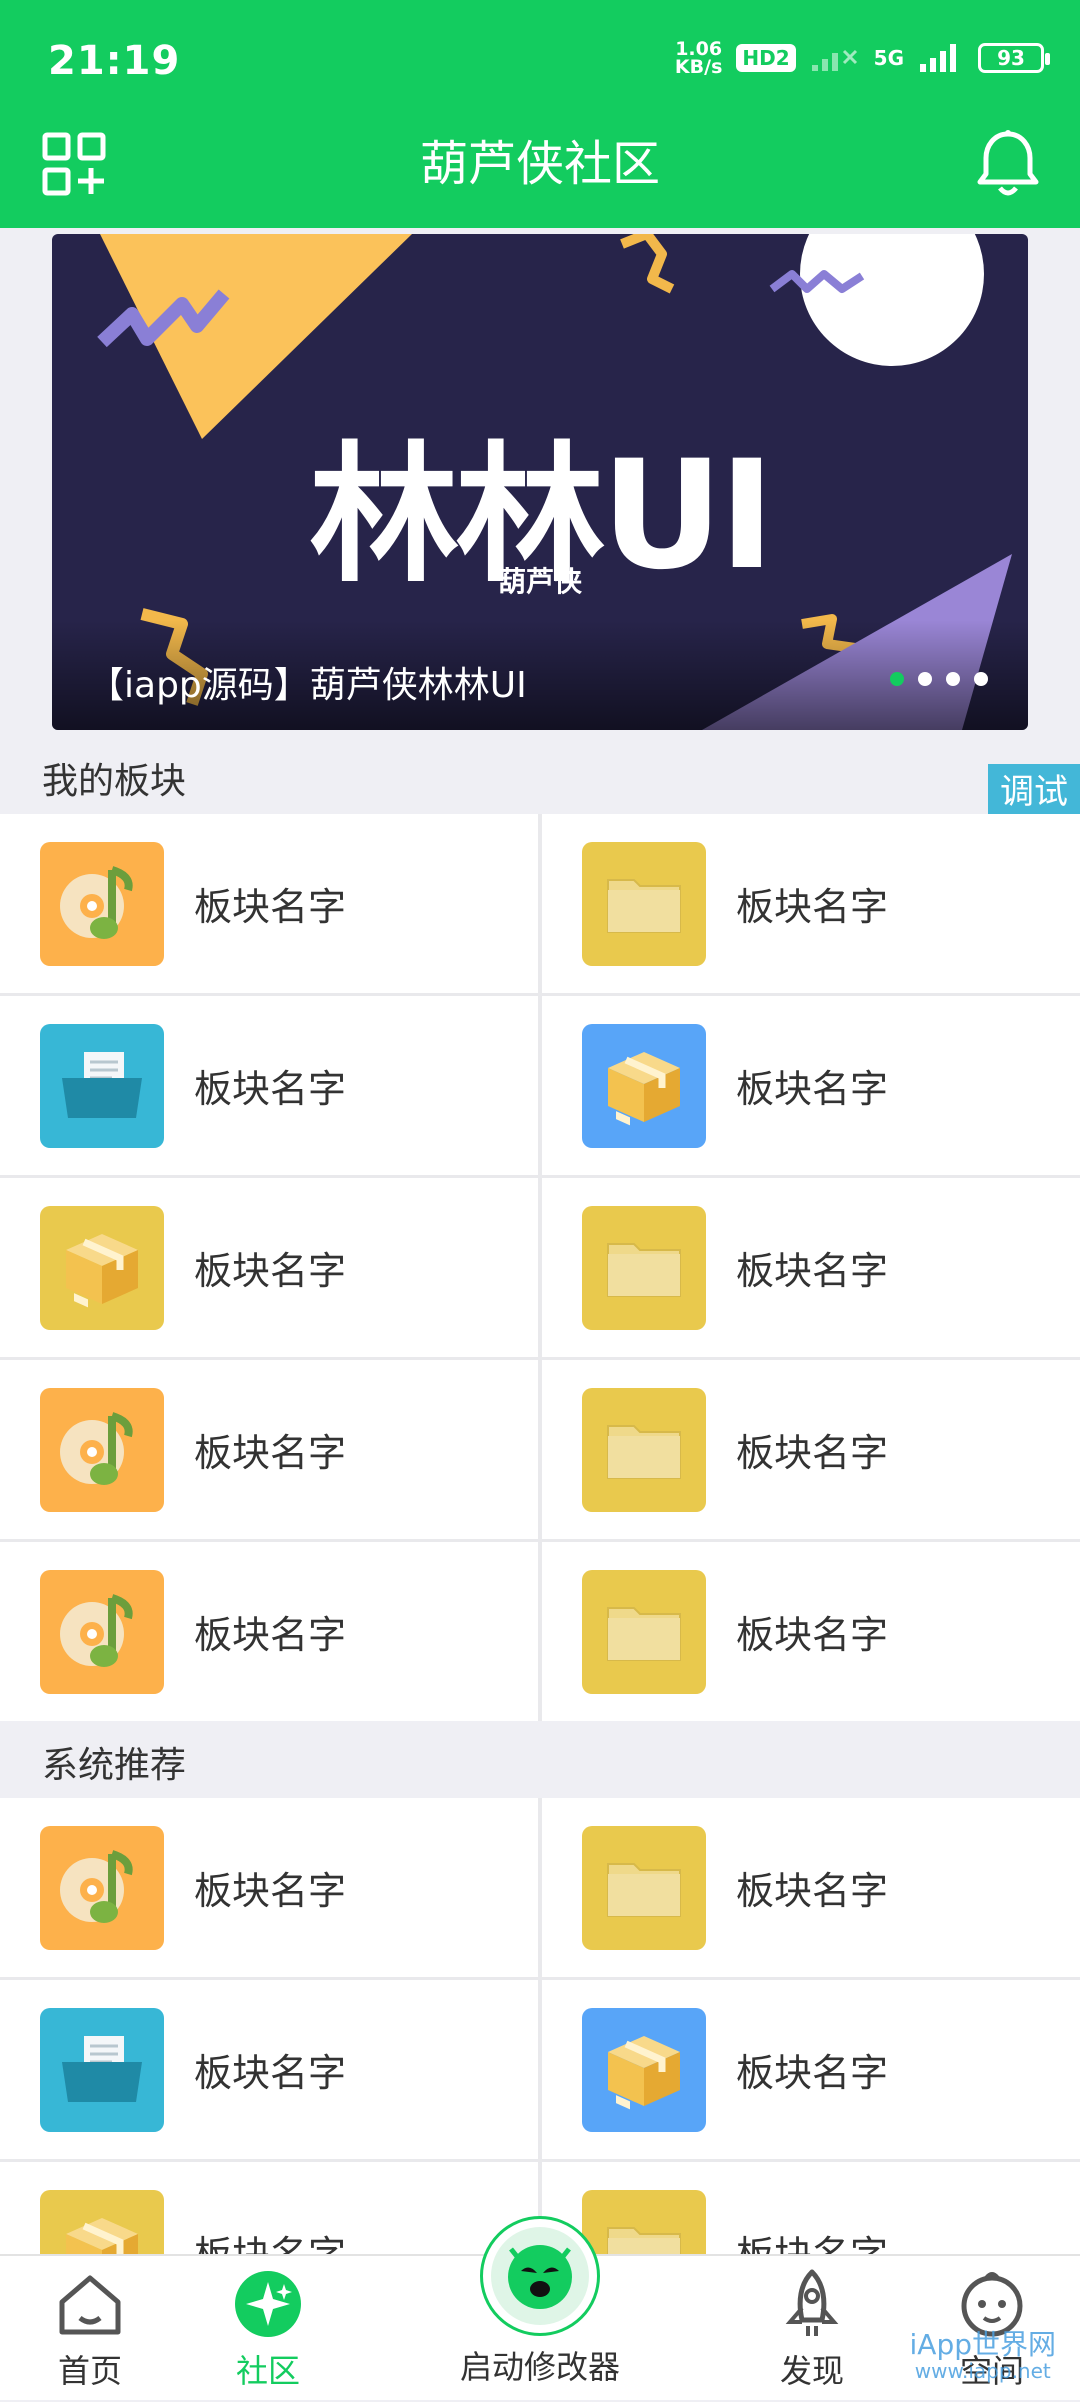 The width and height of the screenshot is (1080, 2402). I want to click on hd-badge: HD2, so click(766, 58).